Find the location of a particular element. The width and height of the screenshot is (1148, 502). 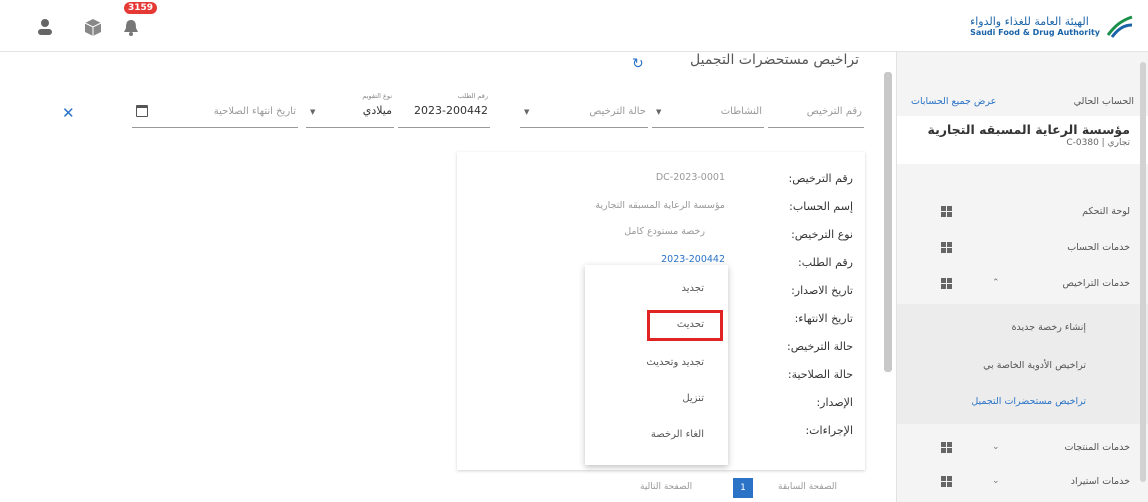

detail-label: رقم الطلب: is located at coordinates (825, 262).